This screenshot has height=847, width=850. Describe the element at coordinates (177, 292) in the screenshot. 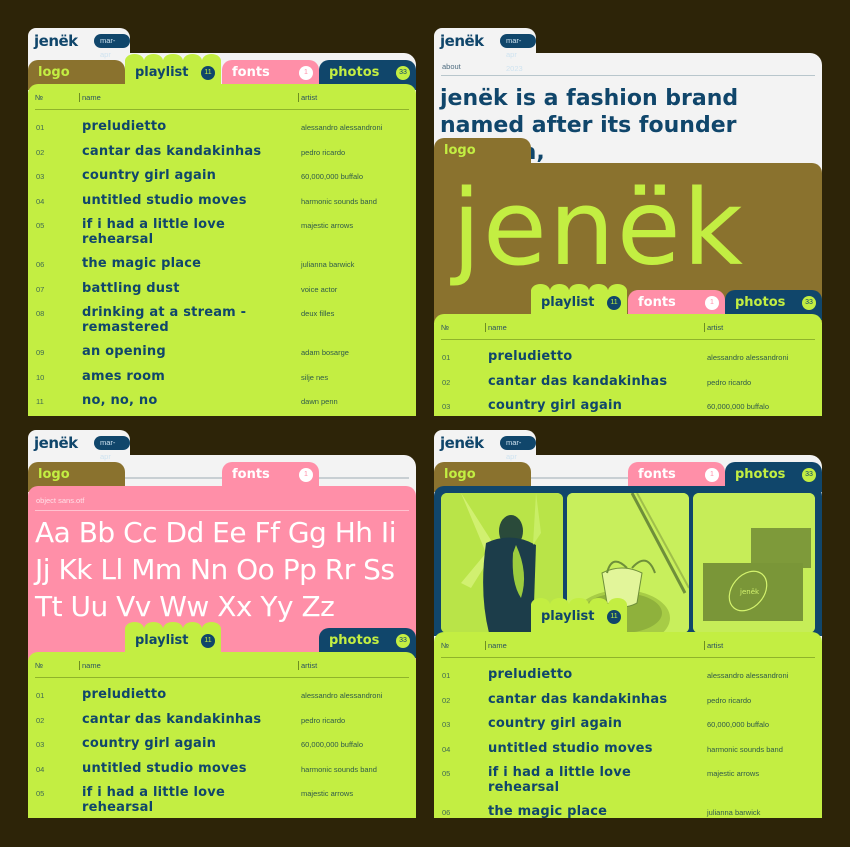

I see `track-title: battling dust` at that location.